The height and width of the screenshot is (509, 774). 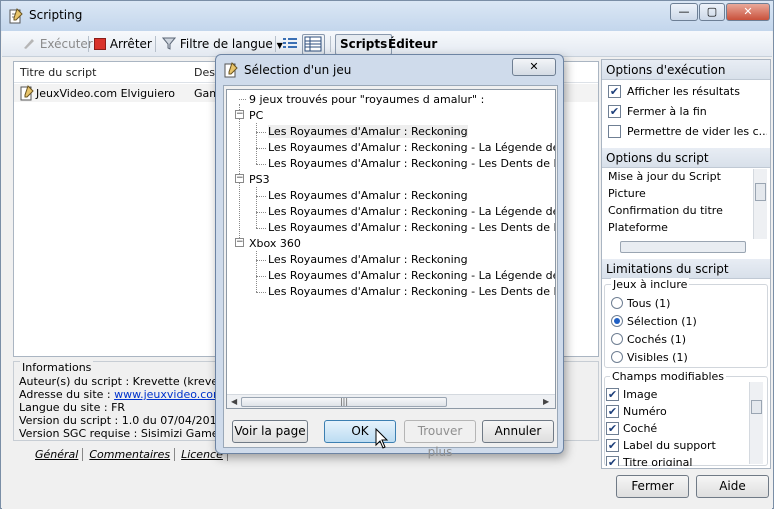 I want to click on tree-platform: Xbox 360, so click(x=275, y=243).